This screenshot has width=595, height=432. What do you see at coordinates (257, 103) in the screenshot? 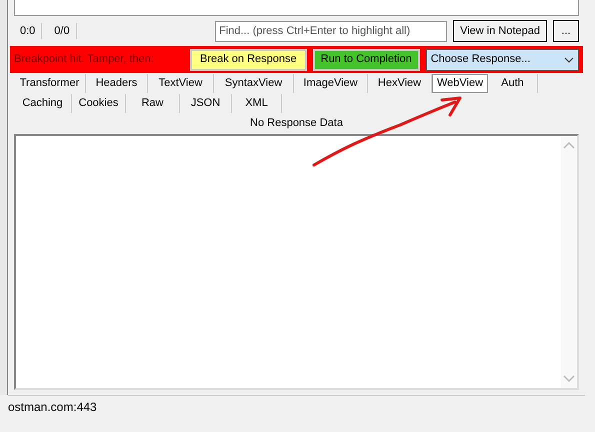
I see `tab: XML` at bounding box center [257, 103].